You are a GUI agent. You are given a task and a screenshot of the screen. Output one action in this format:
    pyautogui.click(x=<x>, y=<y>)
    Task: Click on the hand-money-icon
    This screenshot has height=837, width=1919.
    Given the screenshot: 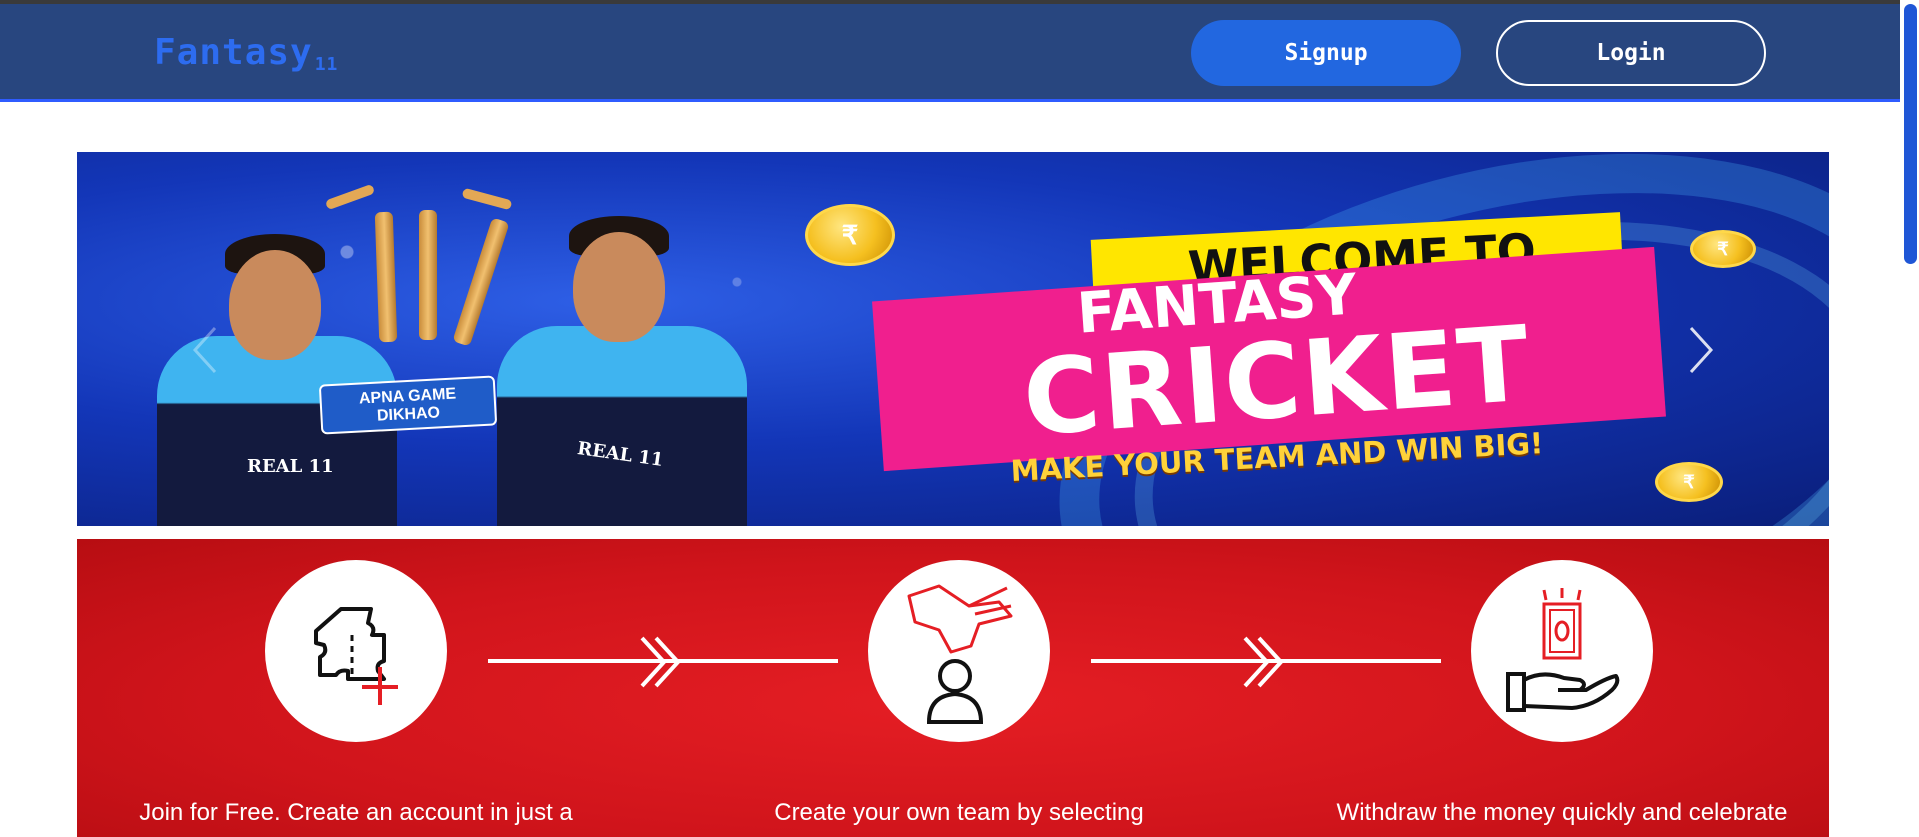 What is the action you would take?
    pyautogui.click(x=1563, y=650)
    